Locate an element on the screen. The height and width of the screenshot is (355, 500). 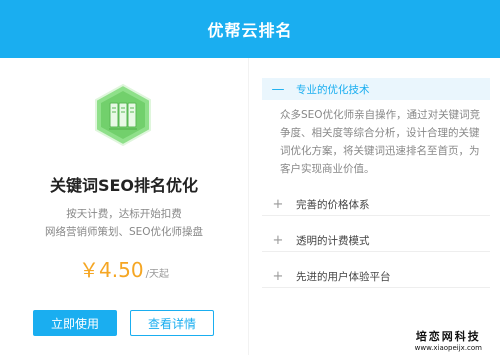
accordion-item-label: 透明的计费模式 is located at coordinates (333, 241).